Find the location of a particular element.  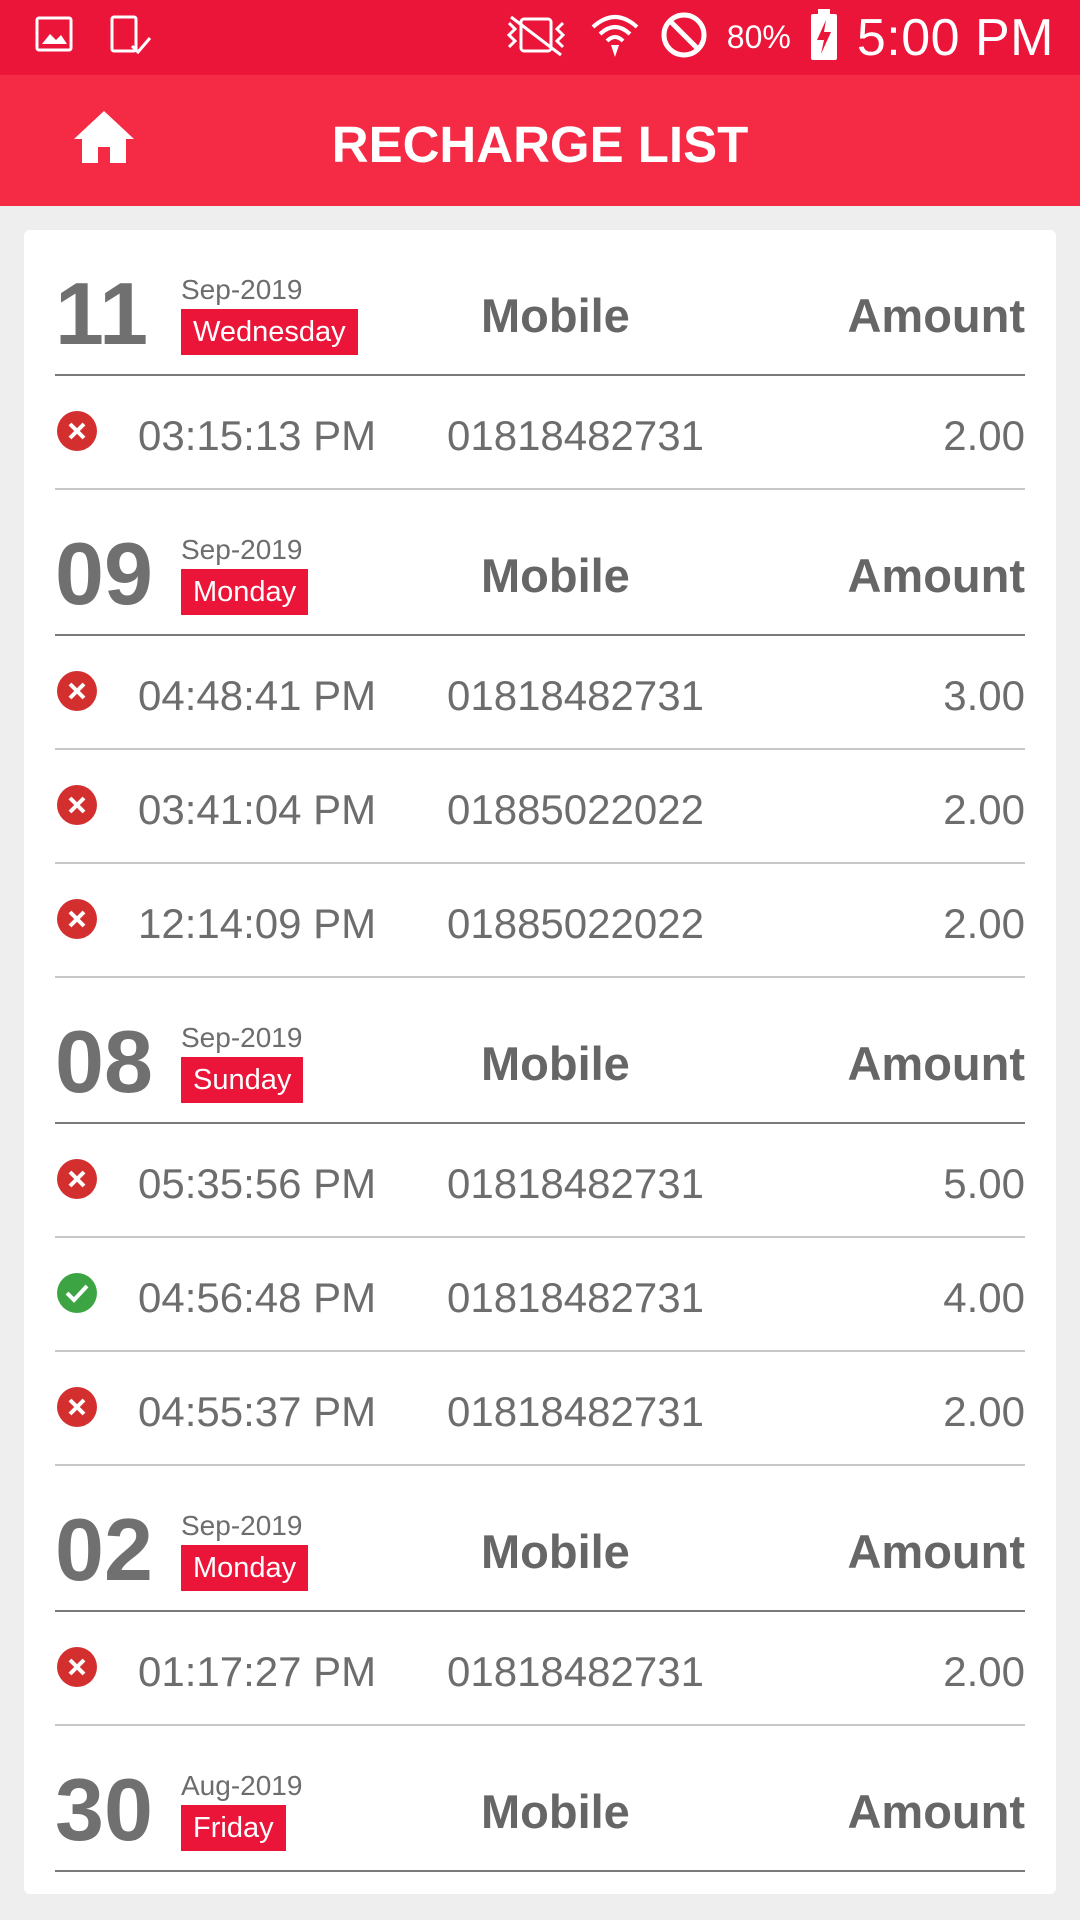

day-number: 11 is located at coordinates (102, 313).